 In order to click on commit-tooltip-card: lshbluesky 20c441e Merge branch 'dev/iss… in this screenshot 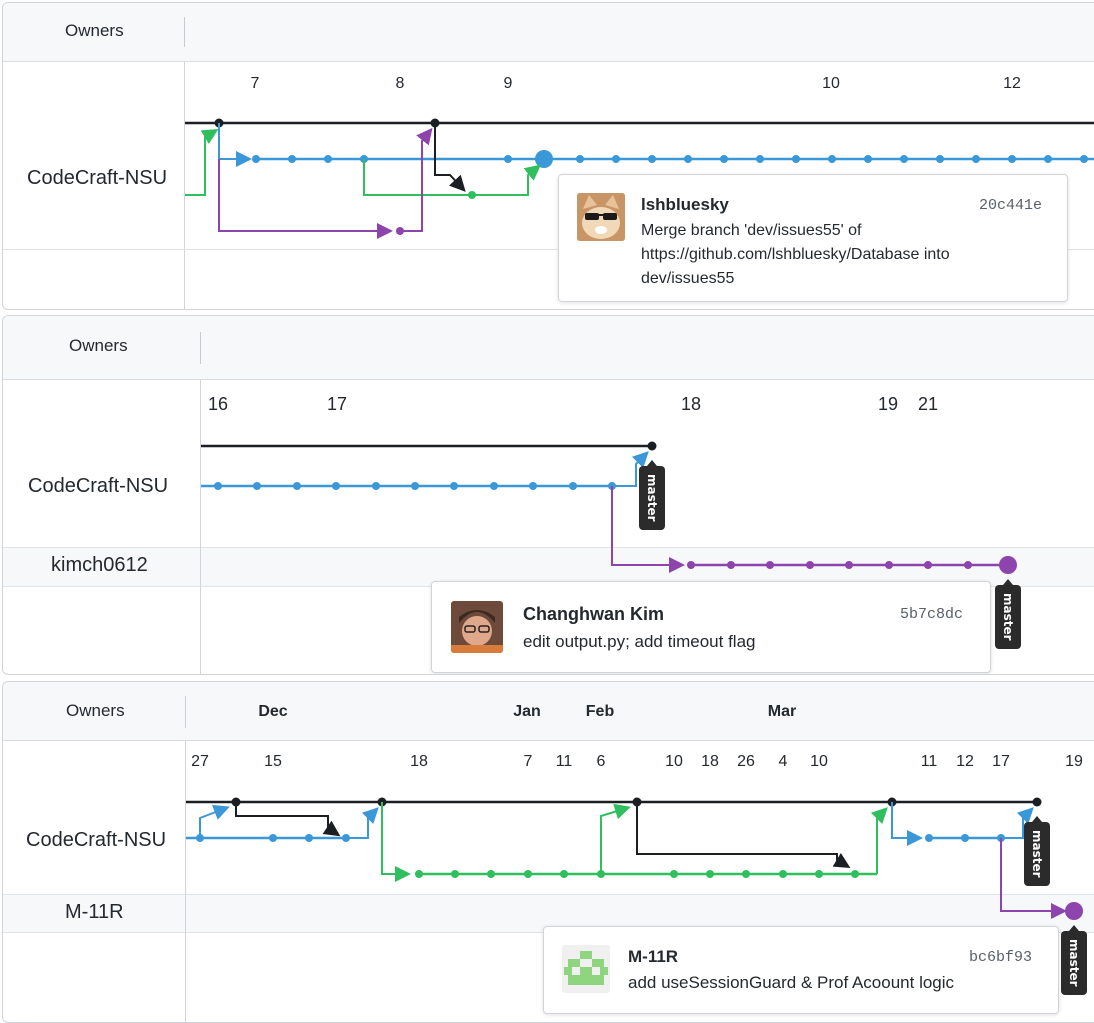, I will do `click(813, 238)`.